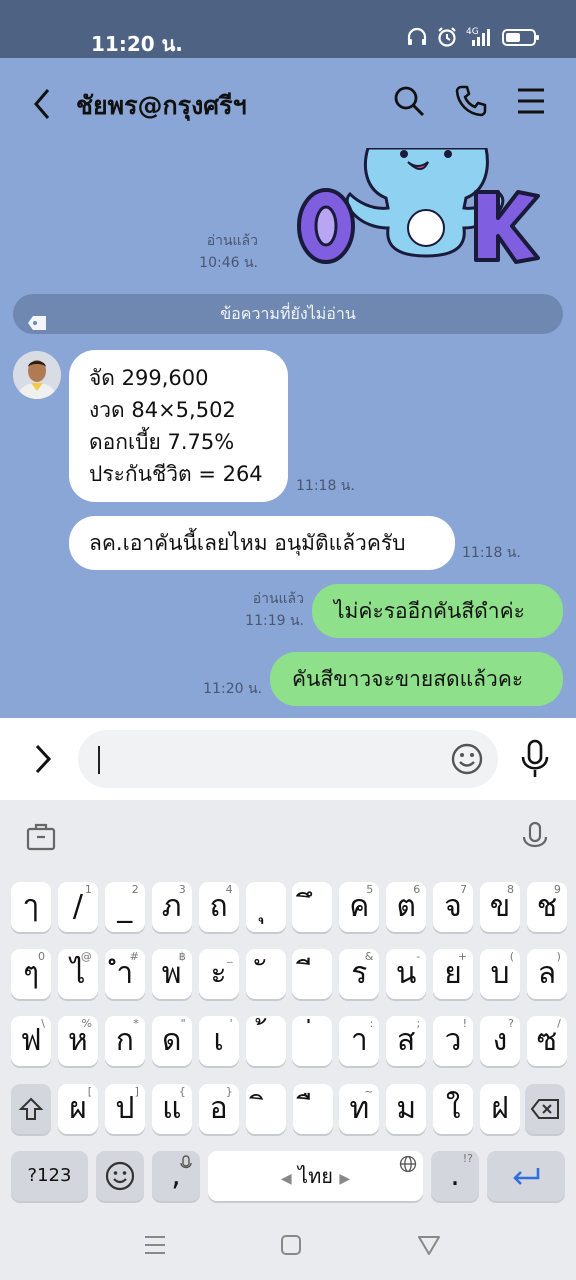 The height and width of the screenshot is (1280, 576). What do you see at coordinates (535, 837) in the screenshot?
I see `keyboard-voice-button` at bounding box center [535, 837].